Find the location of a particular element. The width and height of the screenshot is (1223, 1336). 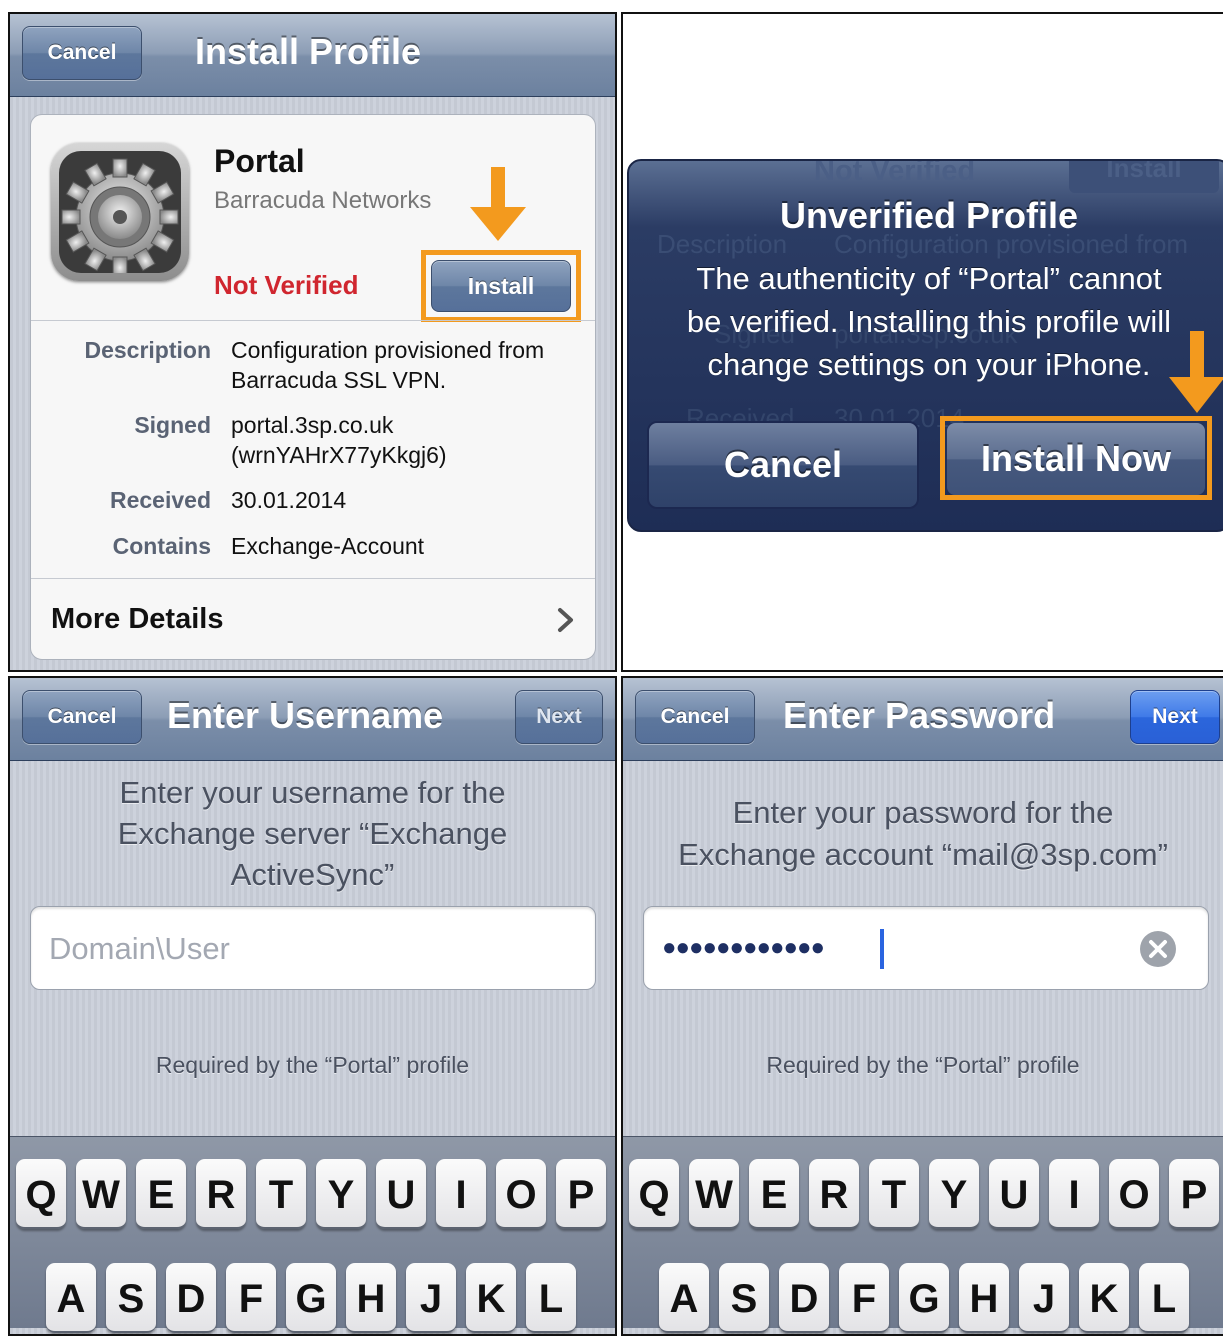

profile-name: Portal is located at coordinates (259, 161).